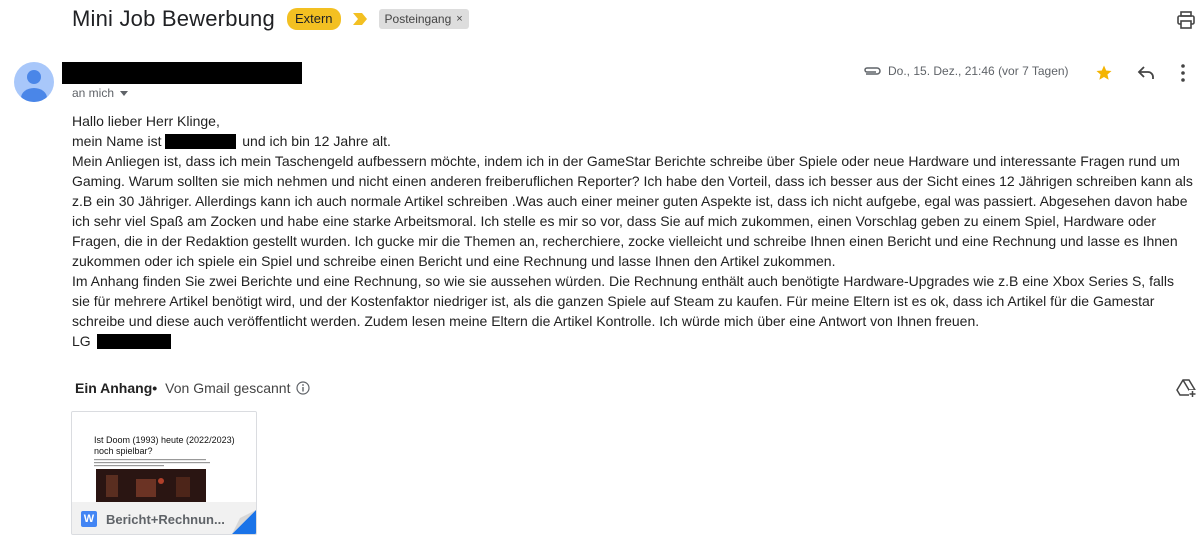 This screenshot has height=557, width=1200. I want to click on person-icon, so click(34, 86).